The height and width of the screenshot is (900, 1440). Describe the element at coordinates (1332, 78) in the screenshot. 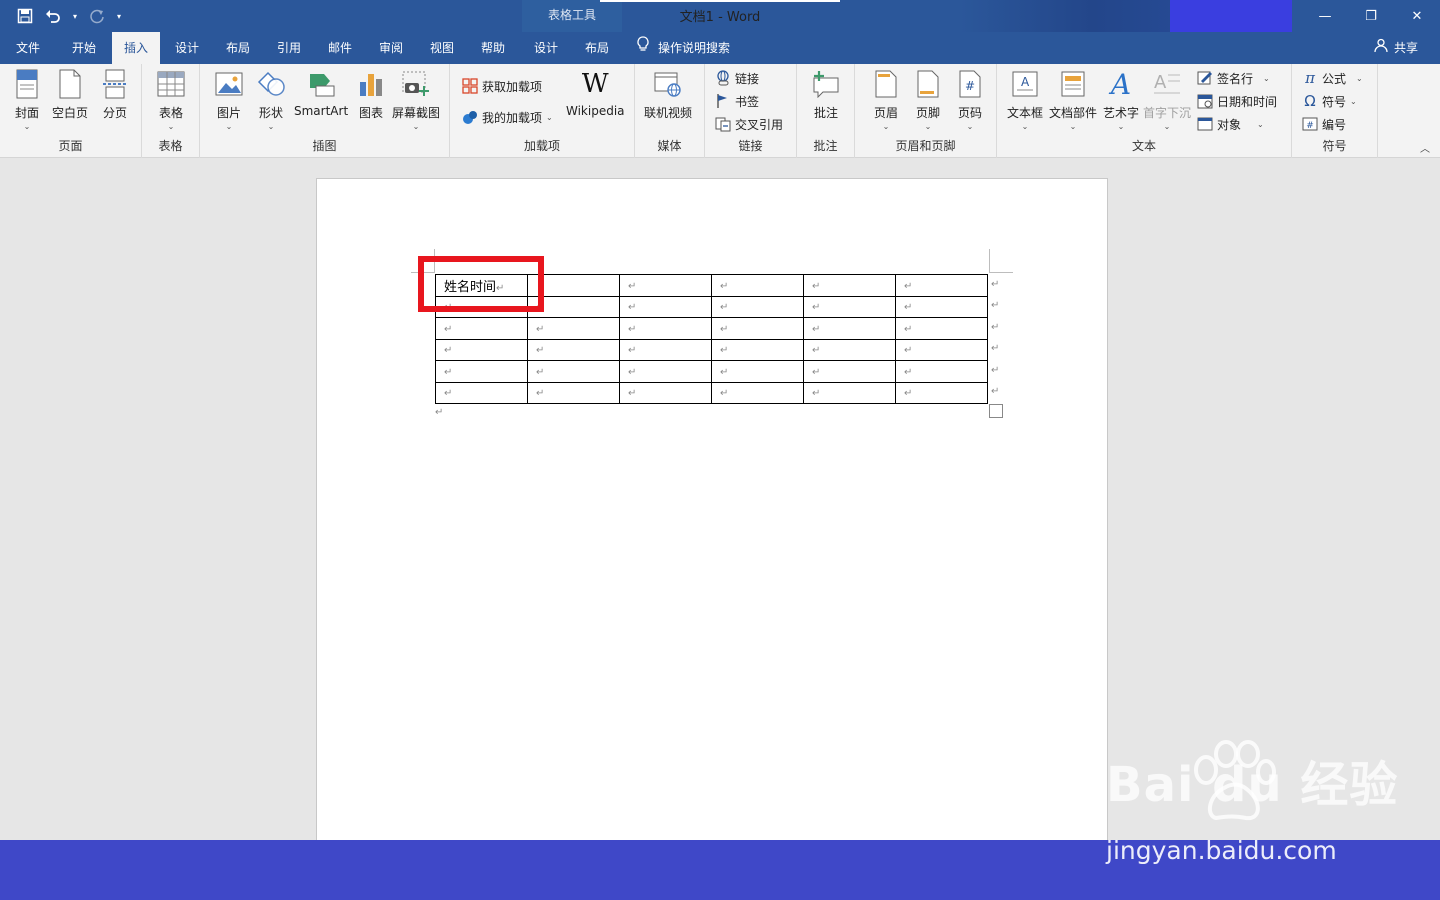

I see `equation-button: π 公式 ⌄` at that location.